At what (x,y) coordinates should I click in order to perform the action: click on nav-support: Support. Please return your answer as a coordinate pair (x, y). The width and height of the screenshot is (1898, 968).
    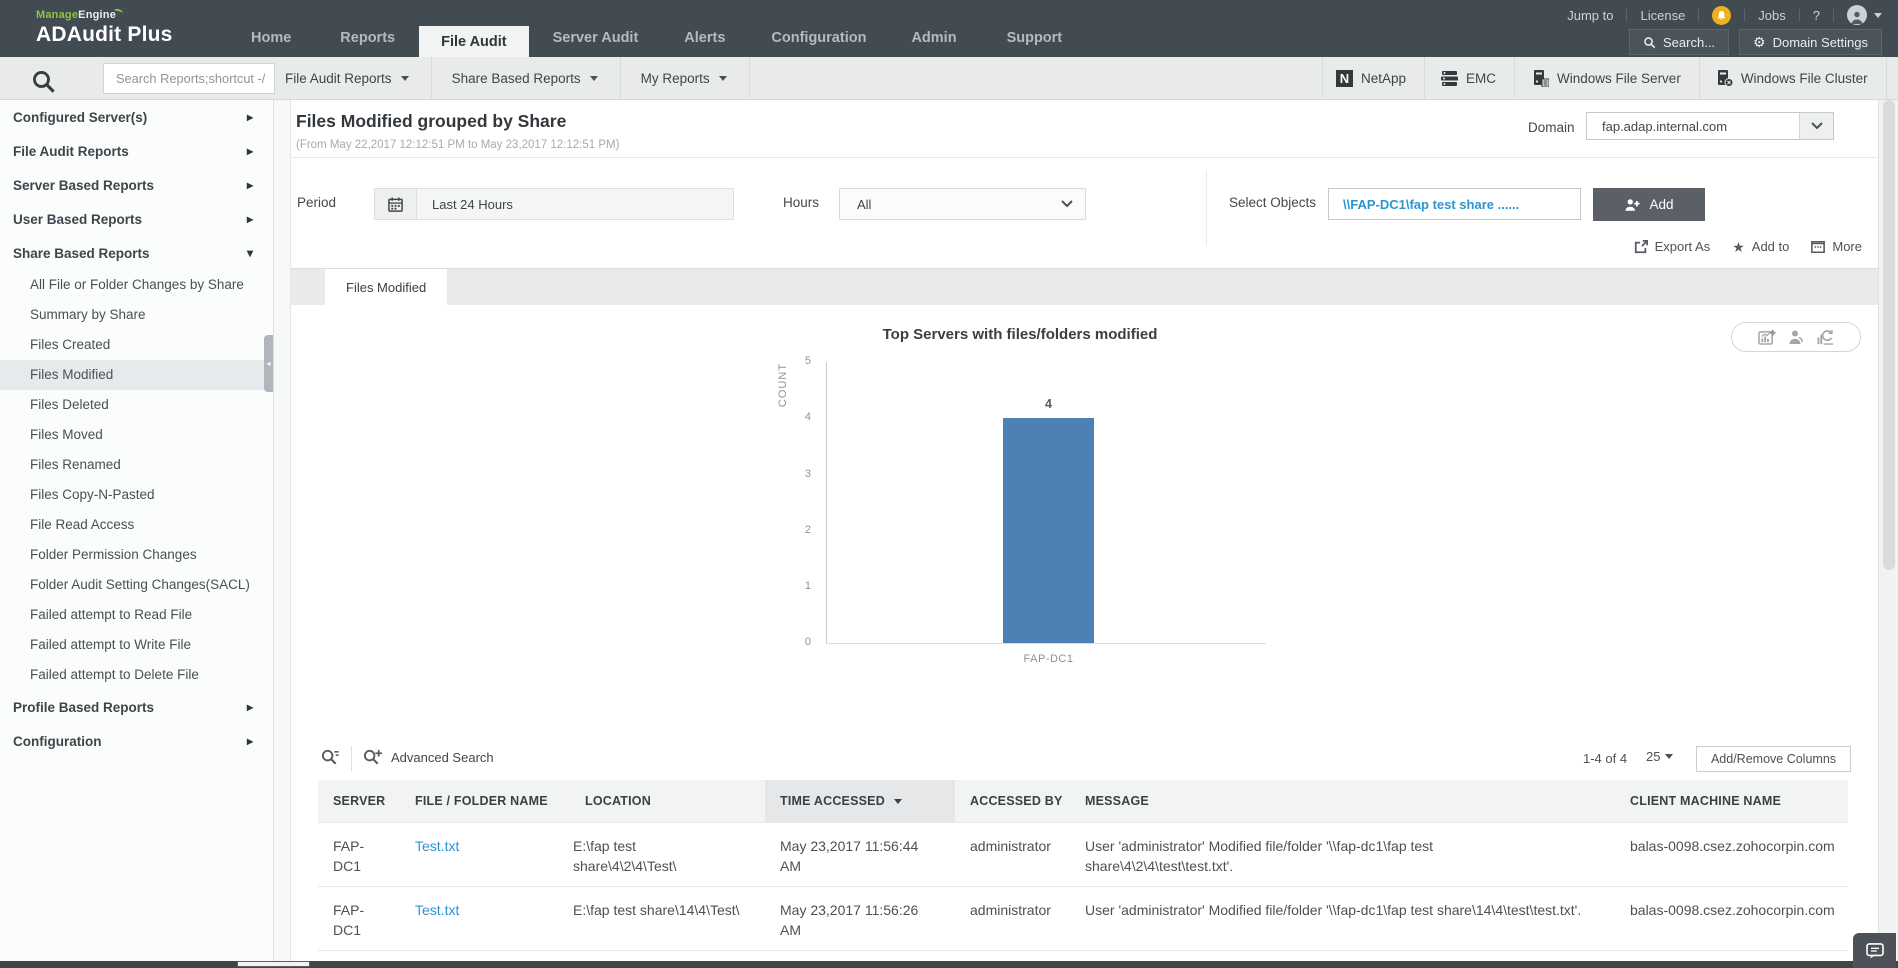
    Looking at the image, I should click on (1035, 43).